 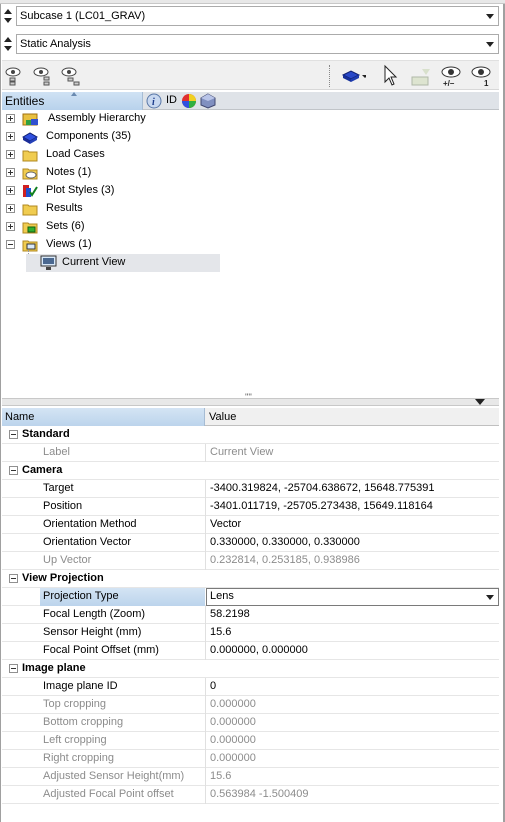 I want to click on collapse-tree-icon, so click(x=43, y=76).